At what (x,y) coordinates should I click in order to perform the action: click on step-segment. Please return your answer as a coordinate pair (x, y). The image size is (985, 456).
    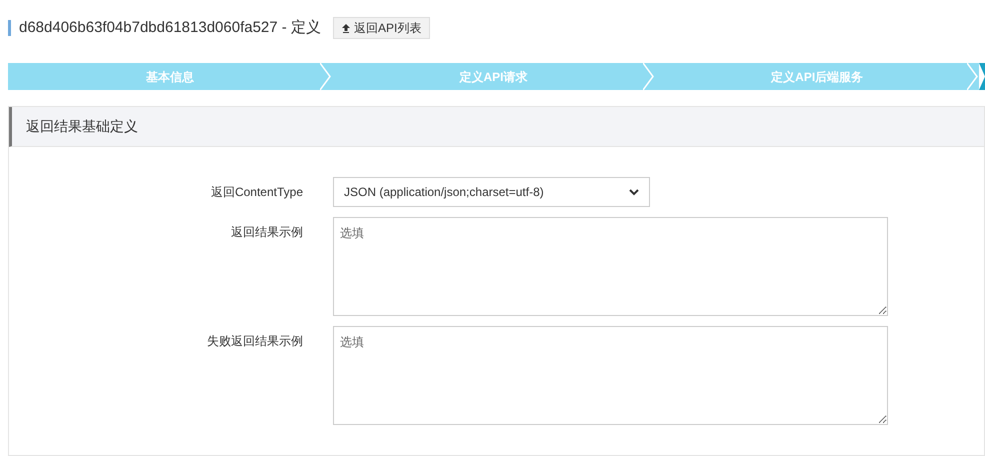
    Looking at the image, I should click on (982, 76).